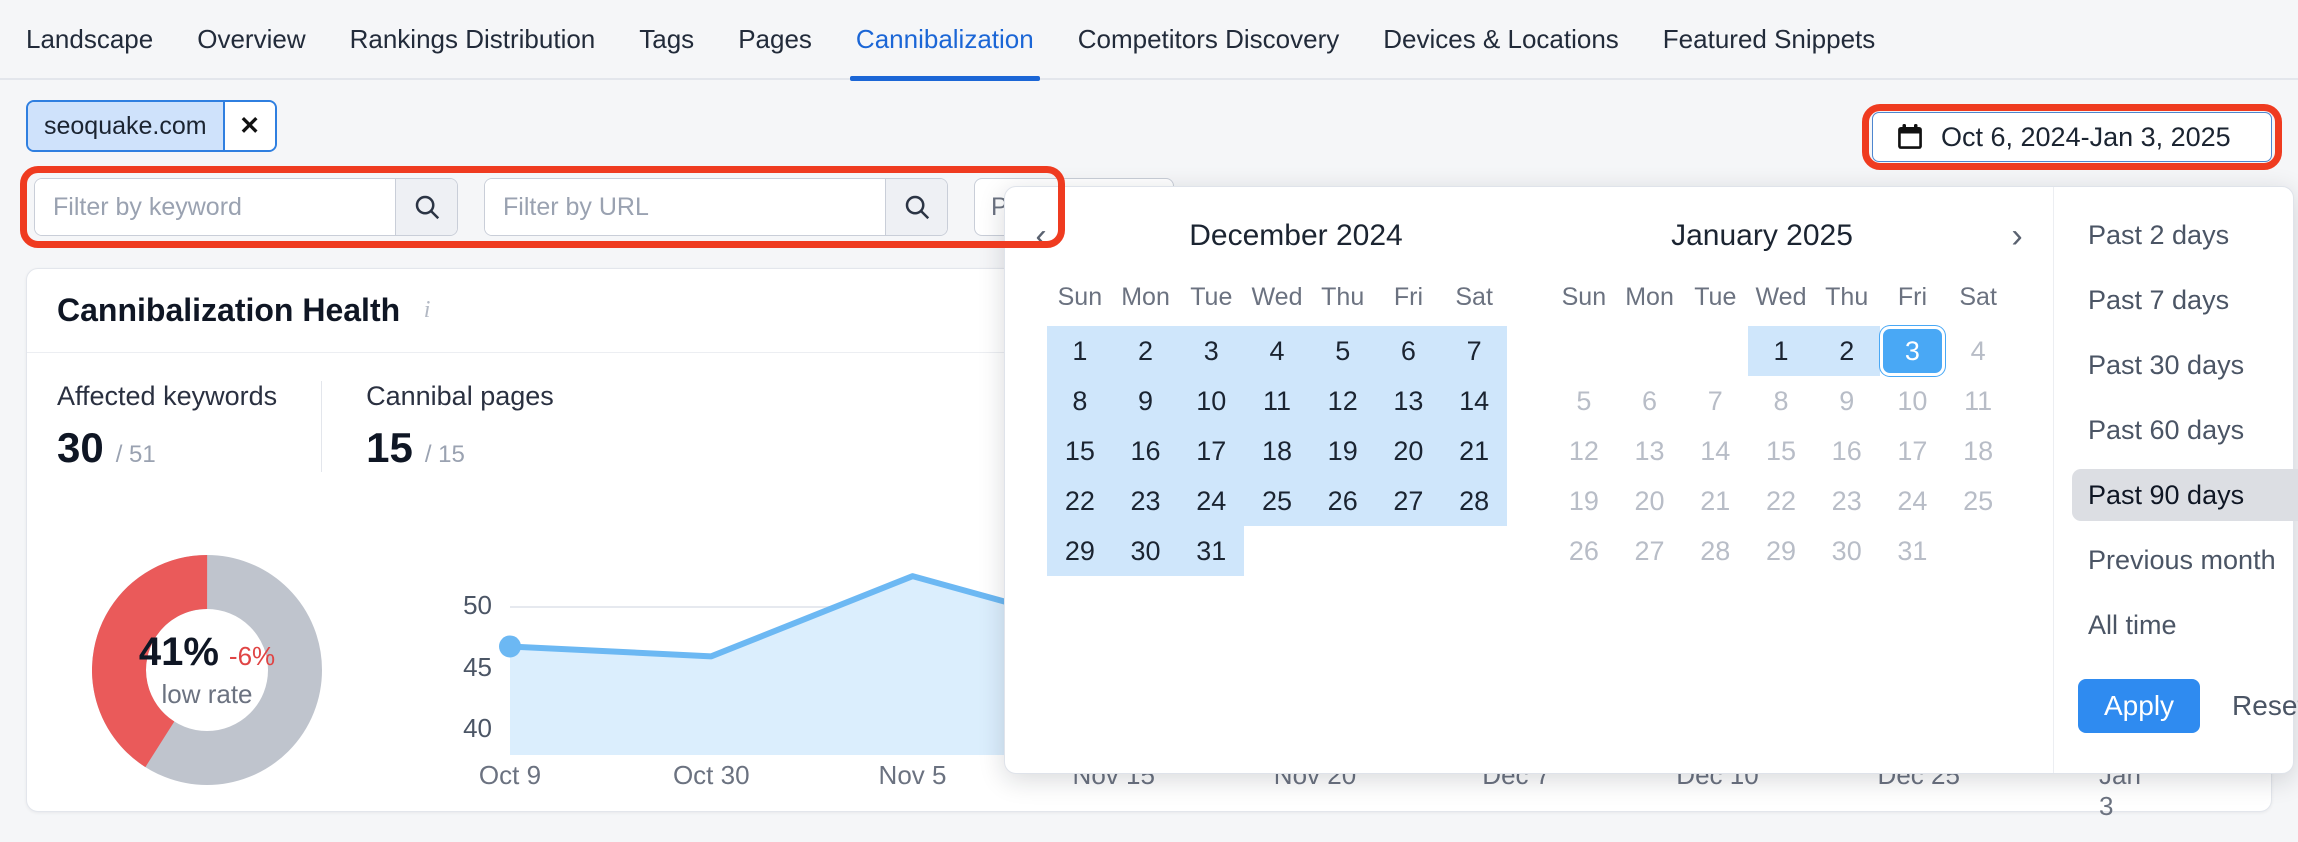 The height and width of the screenshot is (842, 2298). What do you see at coordinates (100, 39) in the screenshot?
I see `tab-landscape: Landscape` at bounding box center [100, 39].